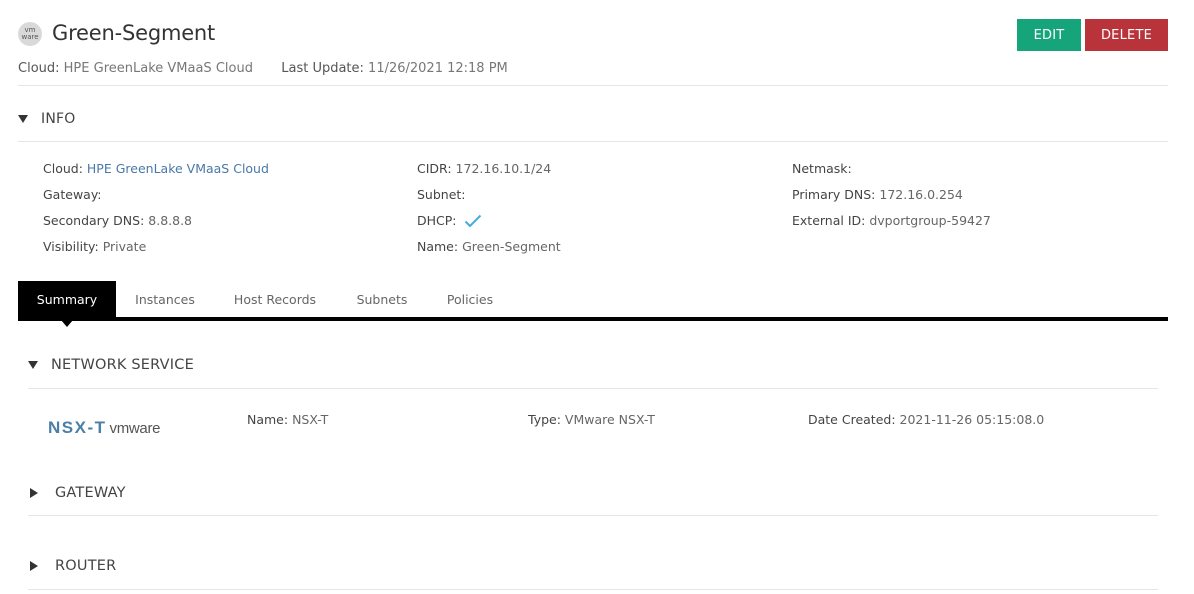  Describe the element at coordinates (1049, 35) in the screenshot. I see `edit-button: EDIT` at that location.